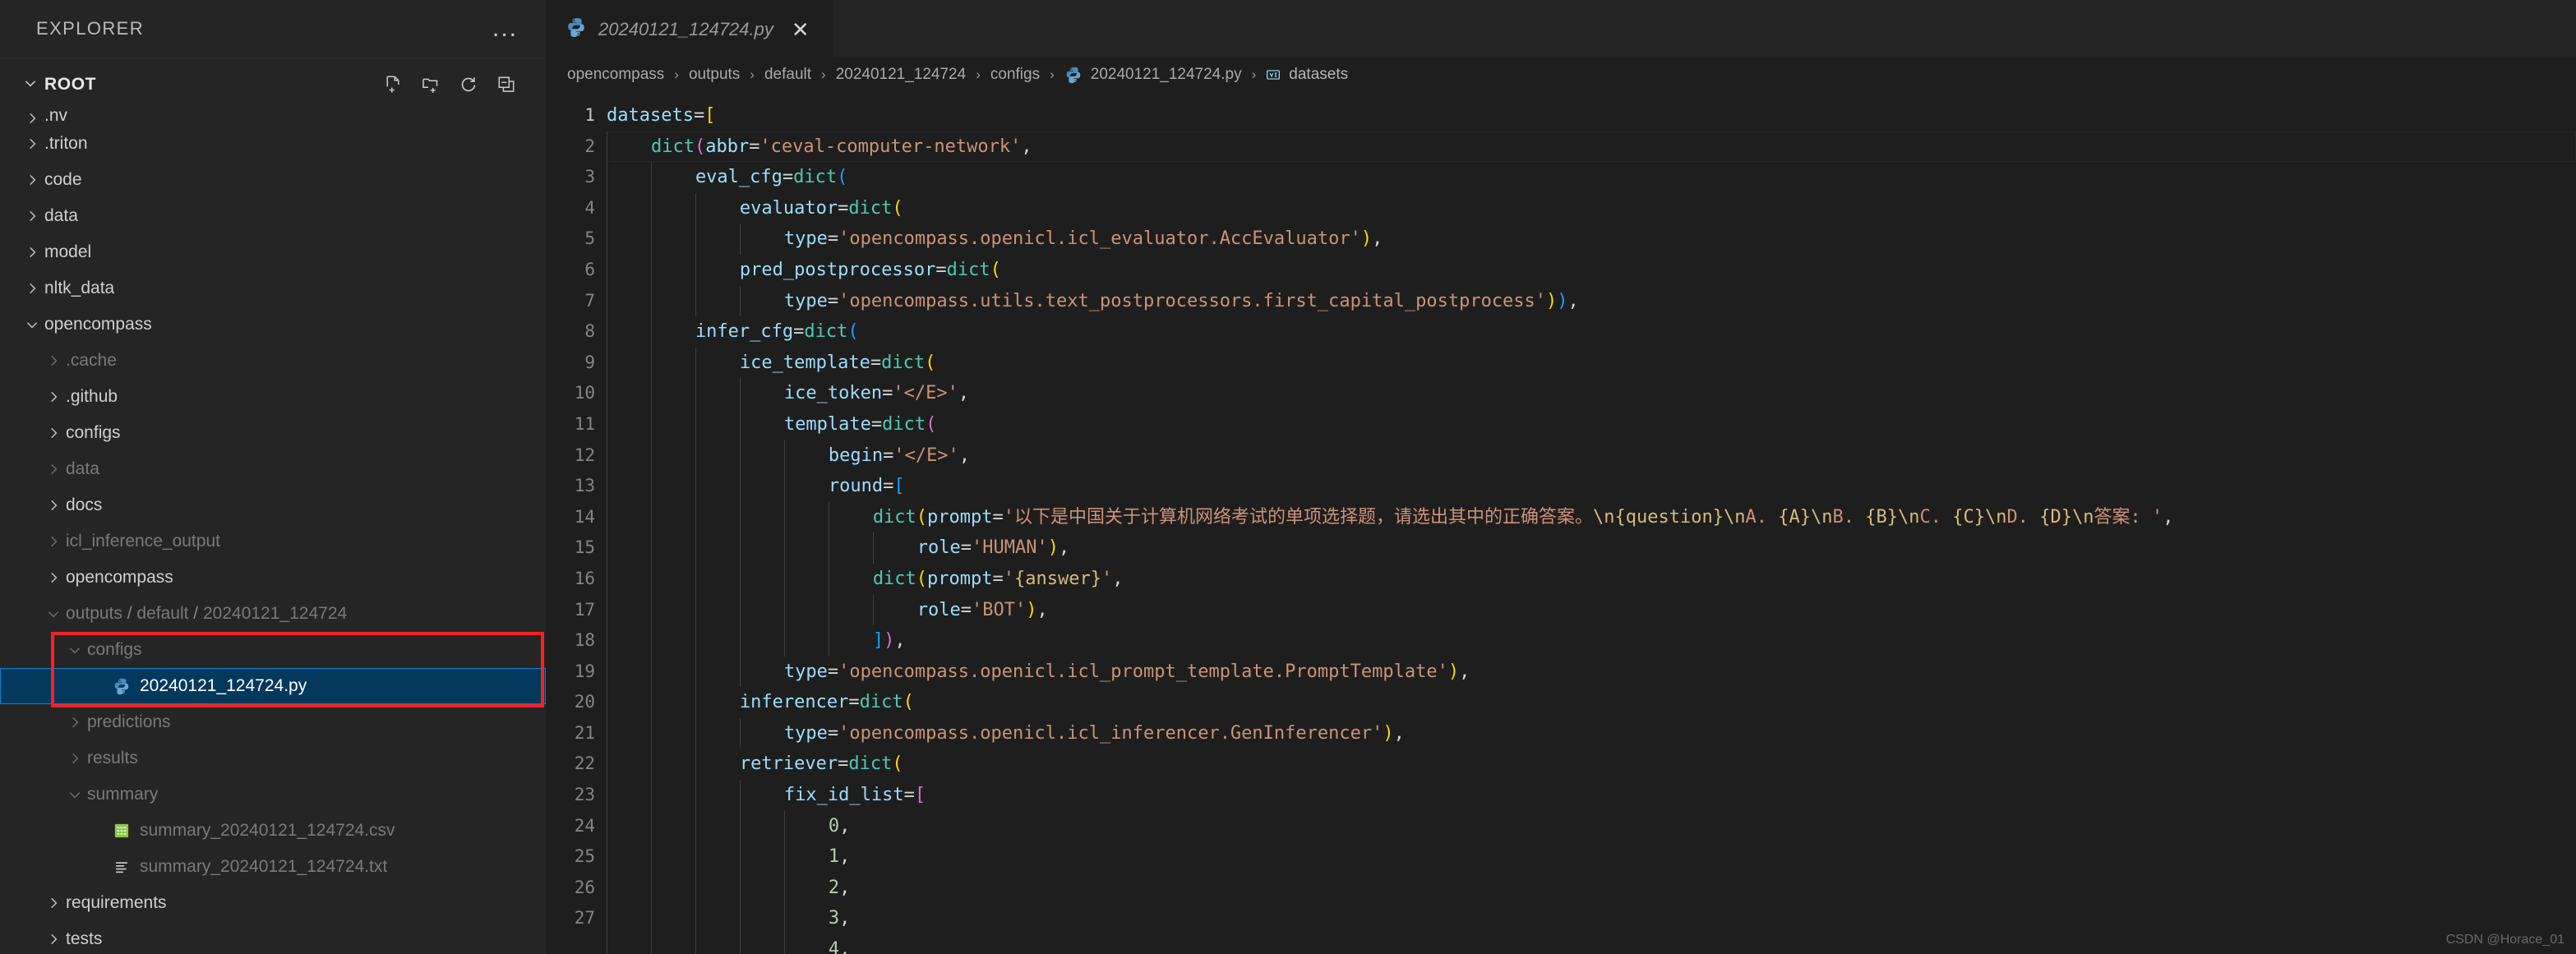  Describe the element at coordinates (469, 84) in the screenshot. I see `refresh-icon` at that location.